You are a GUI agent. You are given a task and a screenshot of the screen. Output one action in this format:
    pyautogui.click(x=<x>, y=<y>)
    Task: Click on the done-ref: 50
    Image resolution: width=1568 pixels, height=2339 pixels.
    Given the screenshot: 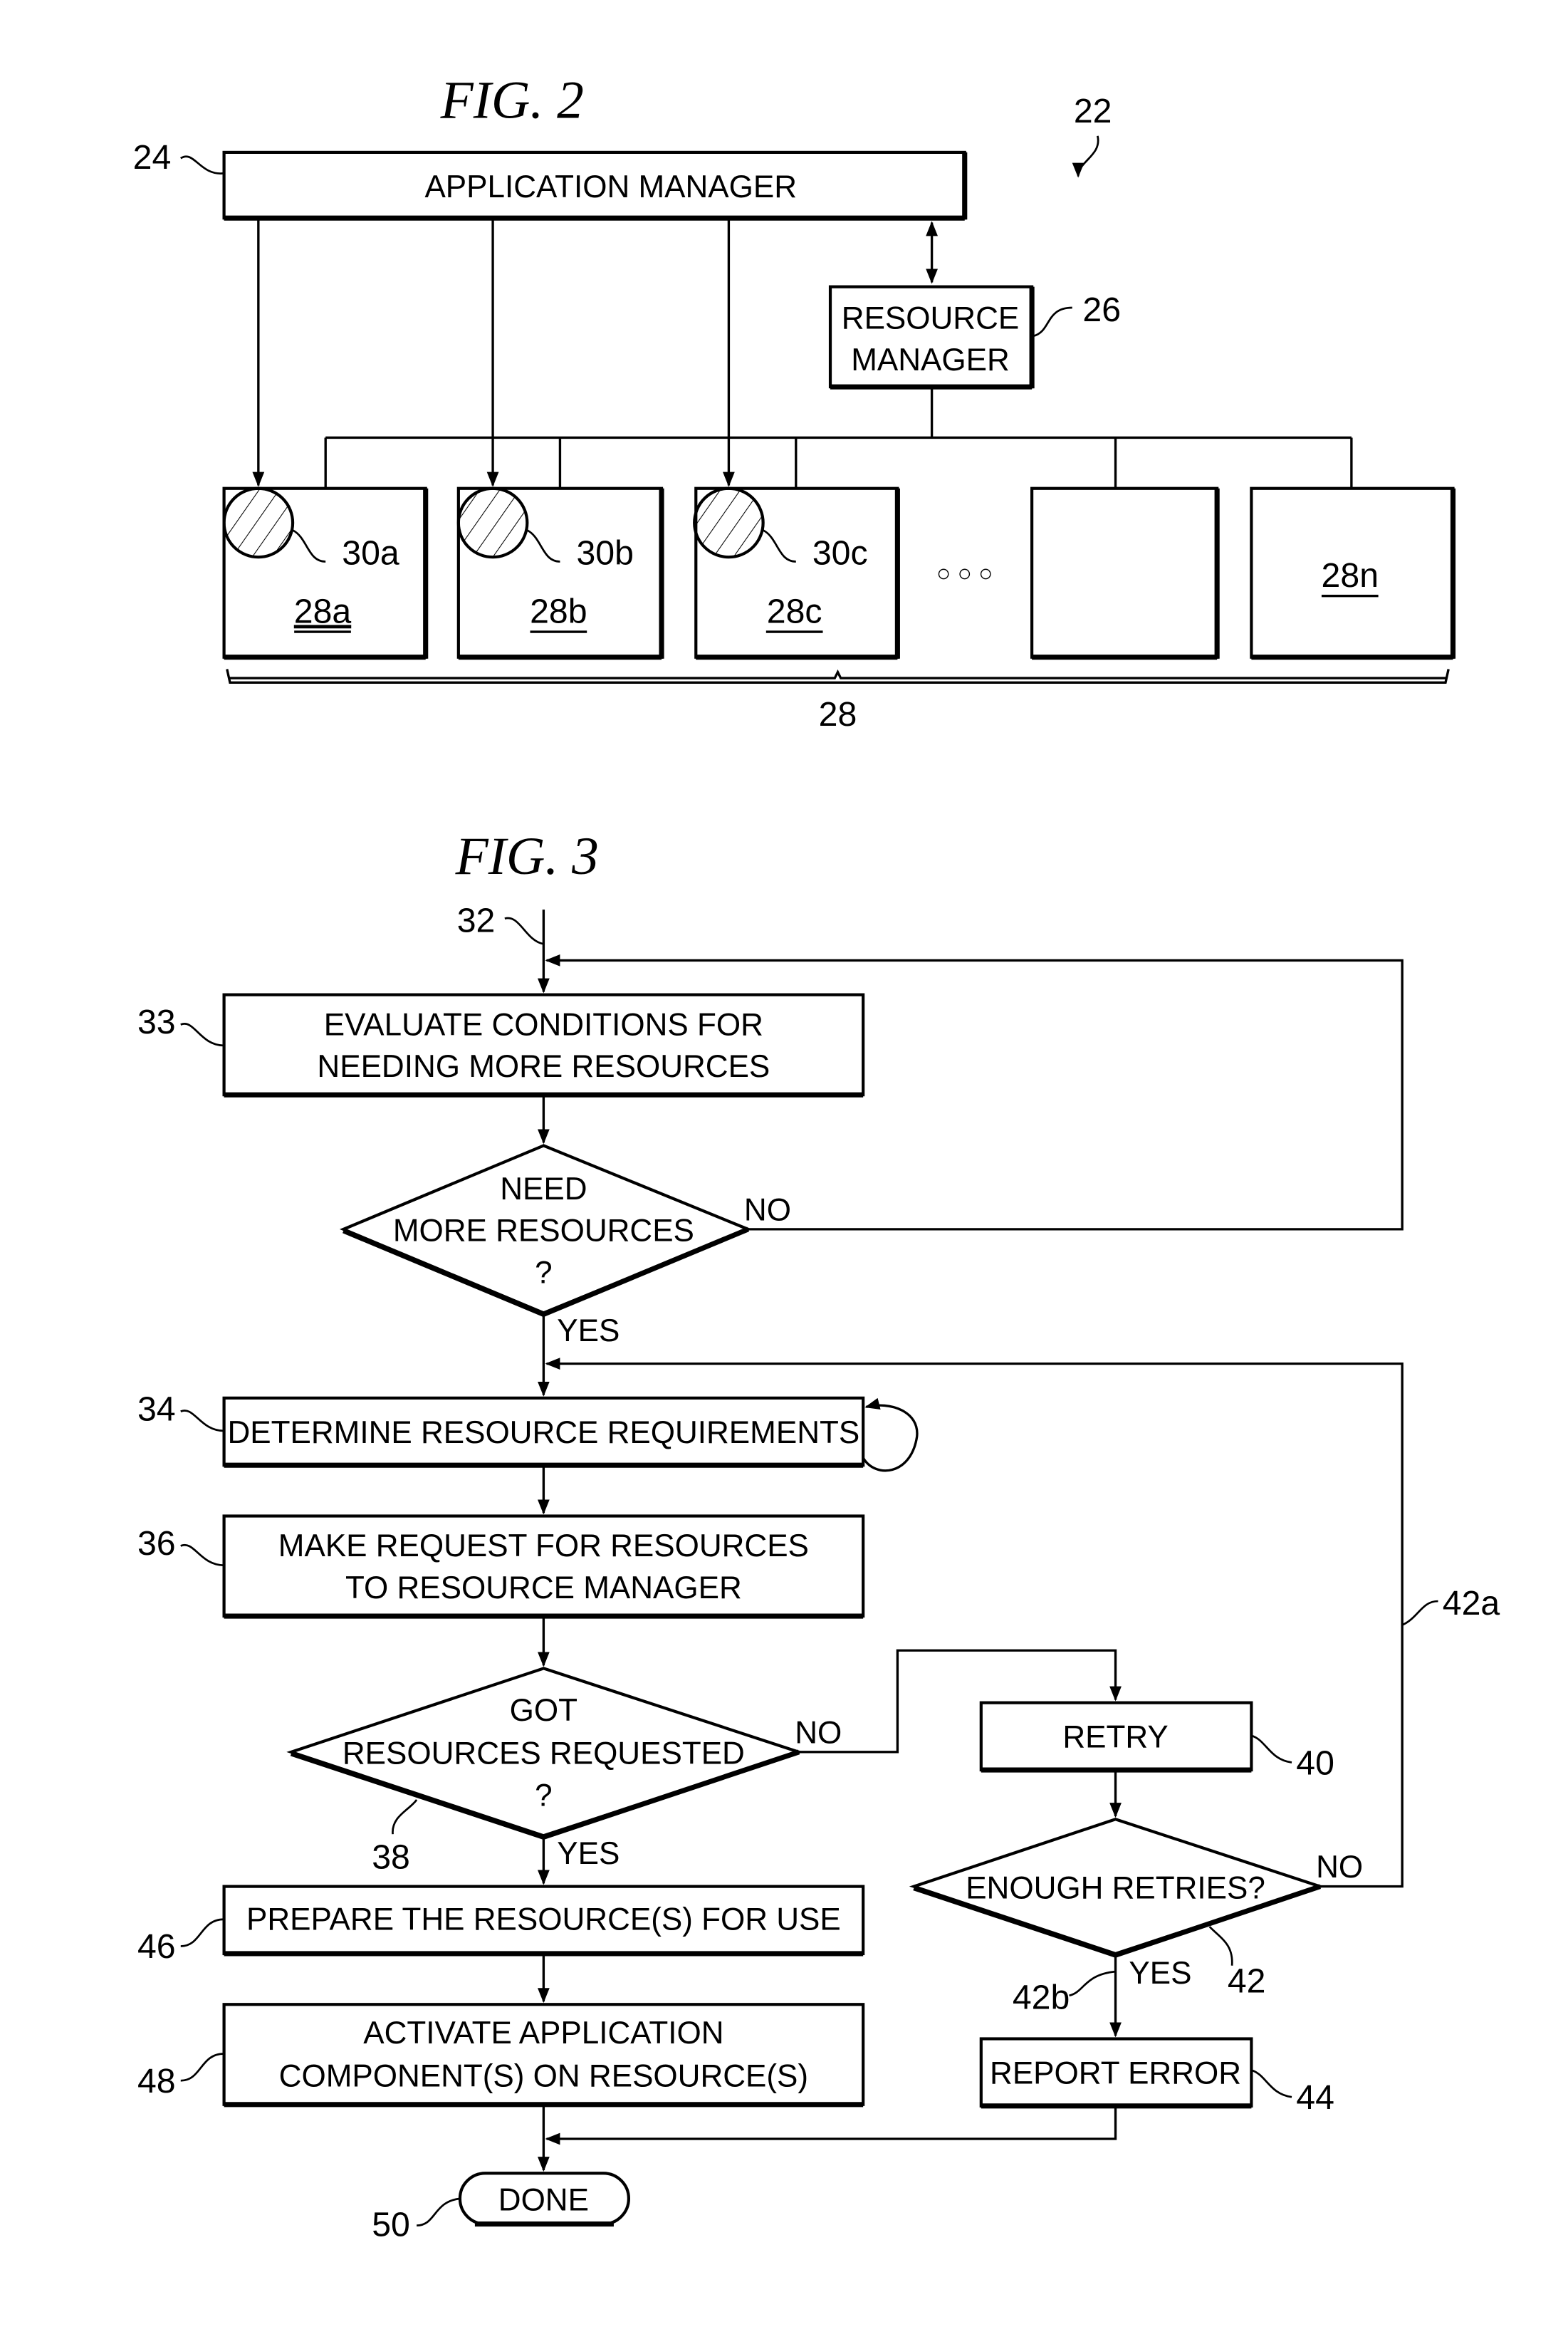 What is the action you would take?
    pyautogui.click(x=391, y=2224)
    